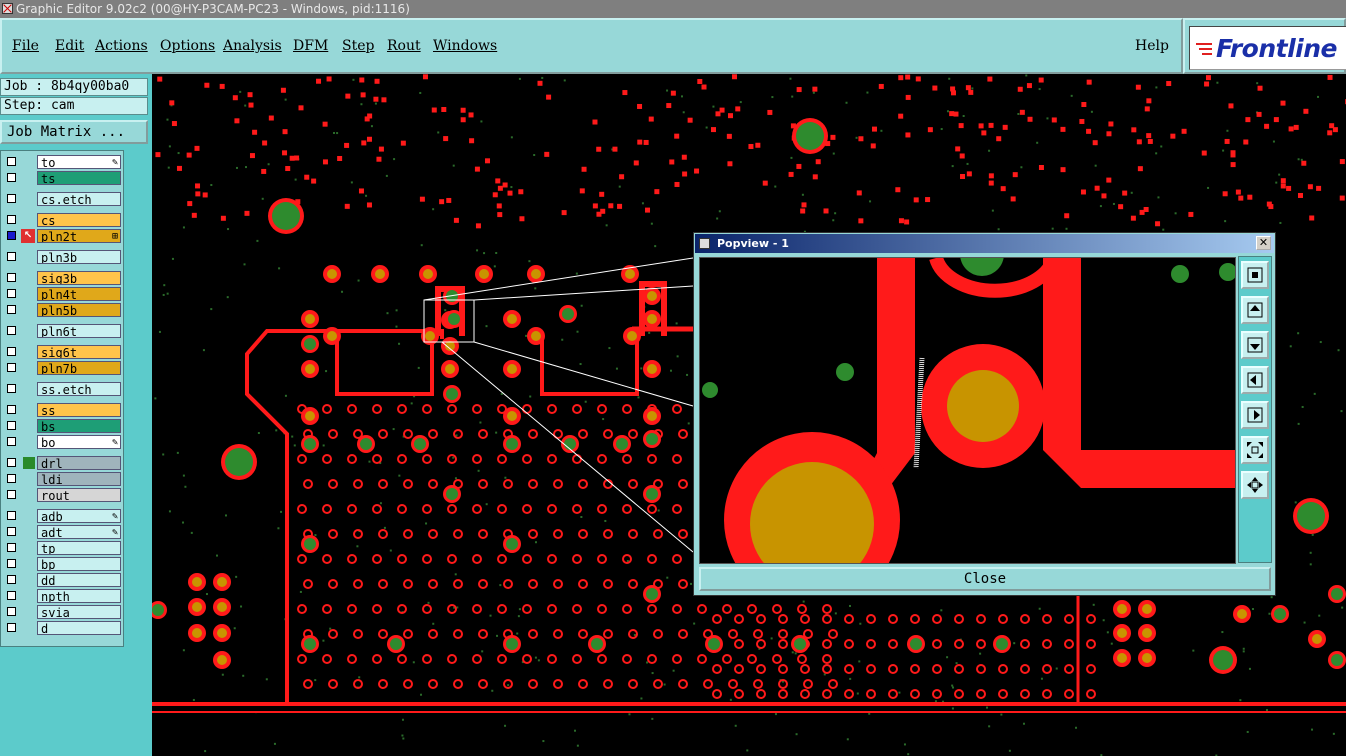  I want to click on layer-row-svia: svia, so click(62, 612).